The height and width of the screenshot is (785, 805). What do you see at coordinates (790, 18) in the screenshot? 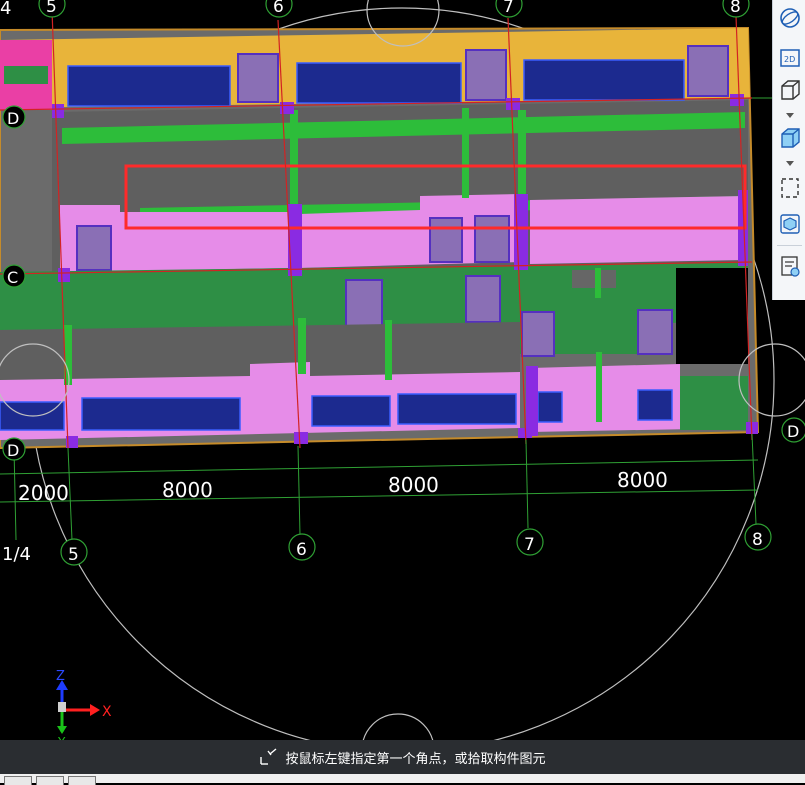
I see `orbit-icon` at bounding box center [790, 18].